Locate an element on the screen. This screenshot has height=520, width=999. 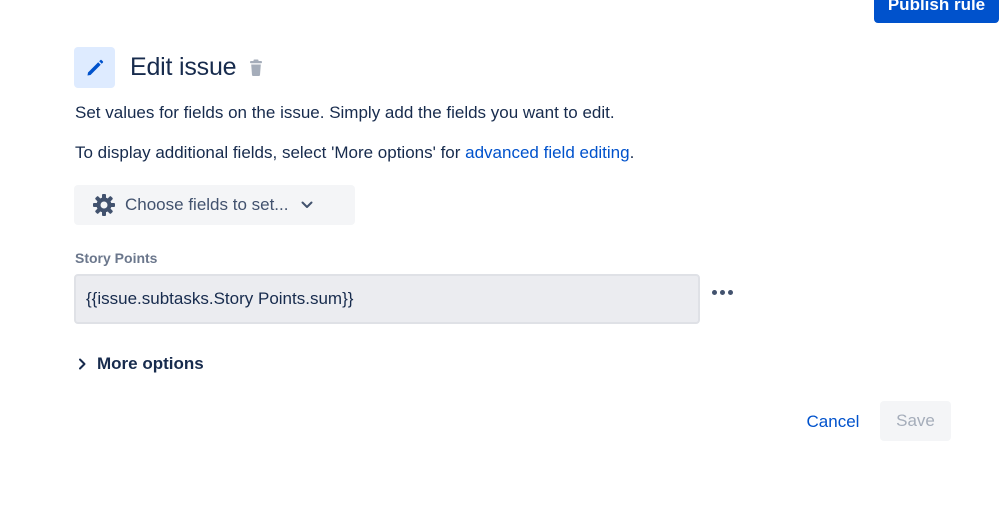
pencil-icon is located at coordinates (95, 67).